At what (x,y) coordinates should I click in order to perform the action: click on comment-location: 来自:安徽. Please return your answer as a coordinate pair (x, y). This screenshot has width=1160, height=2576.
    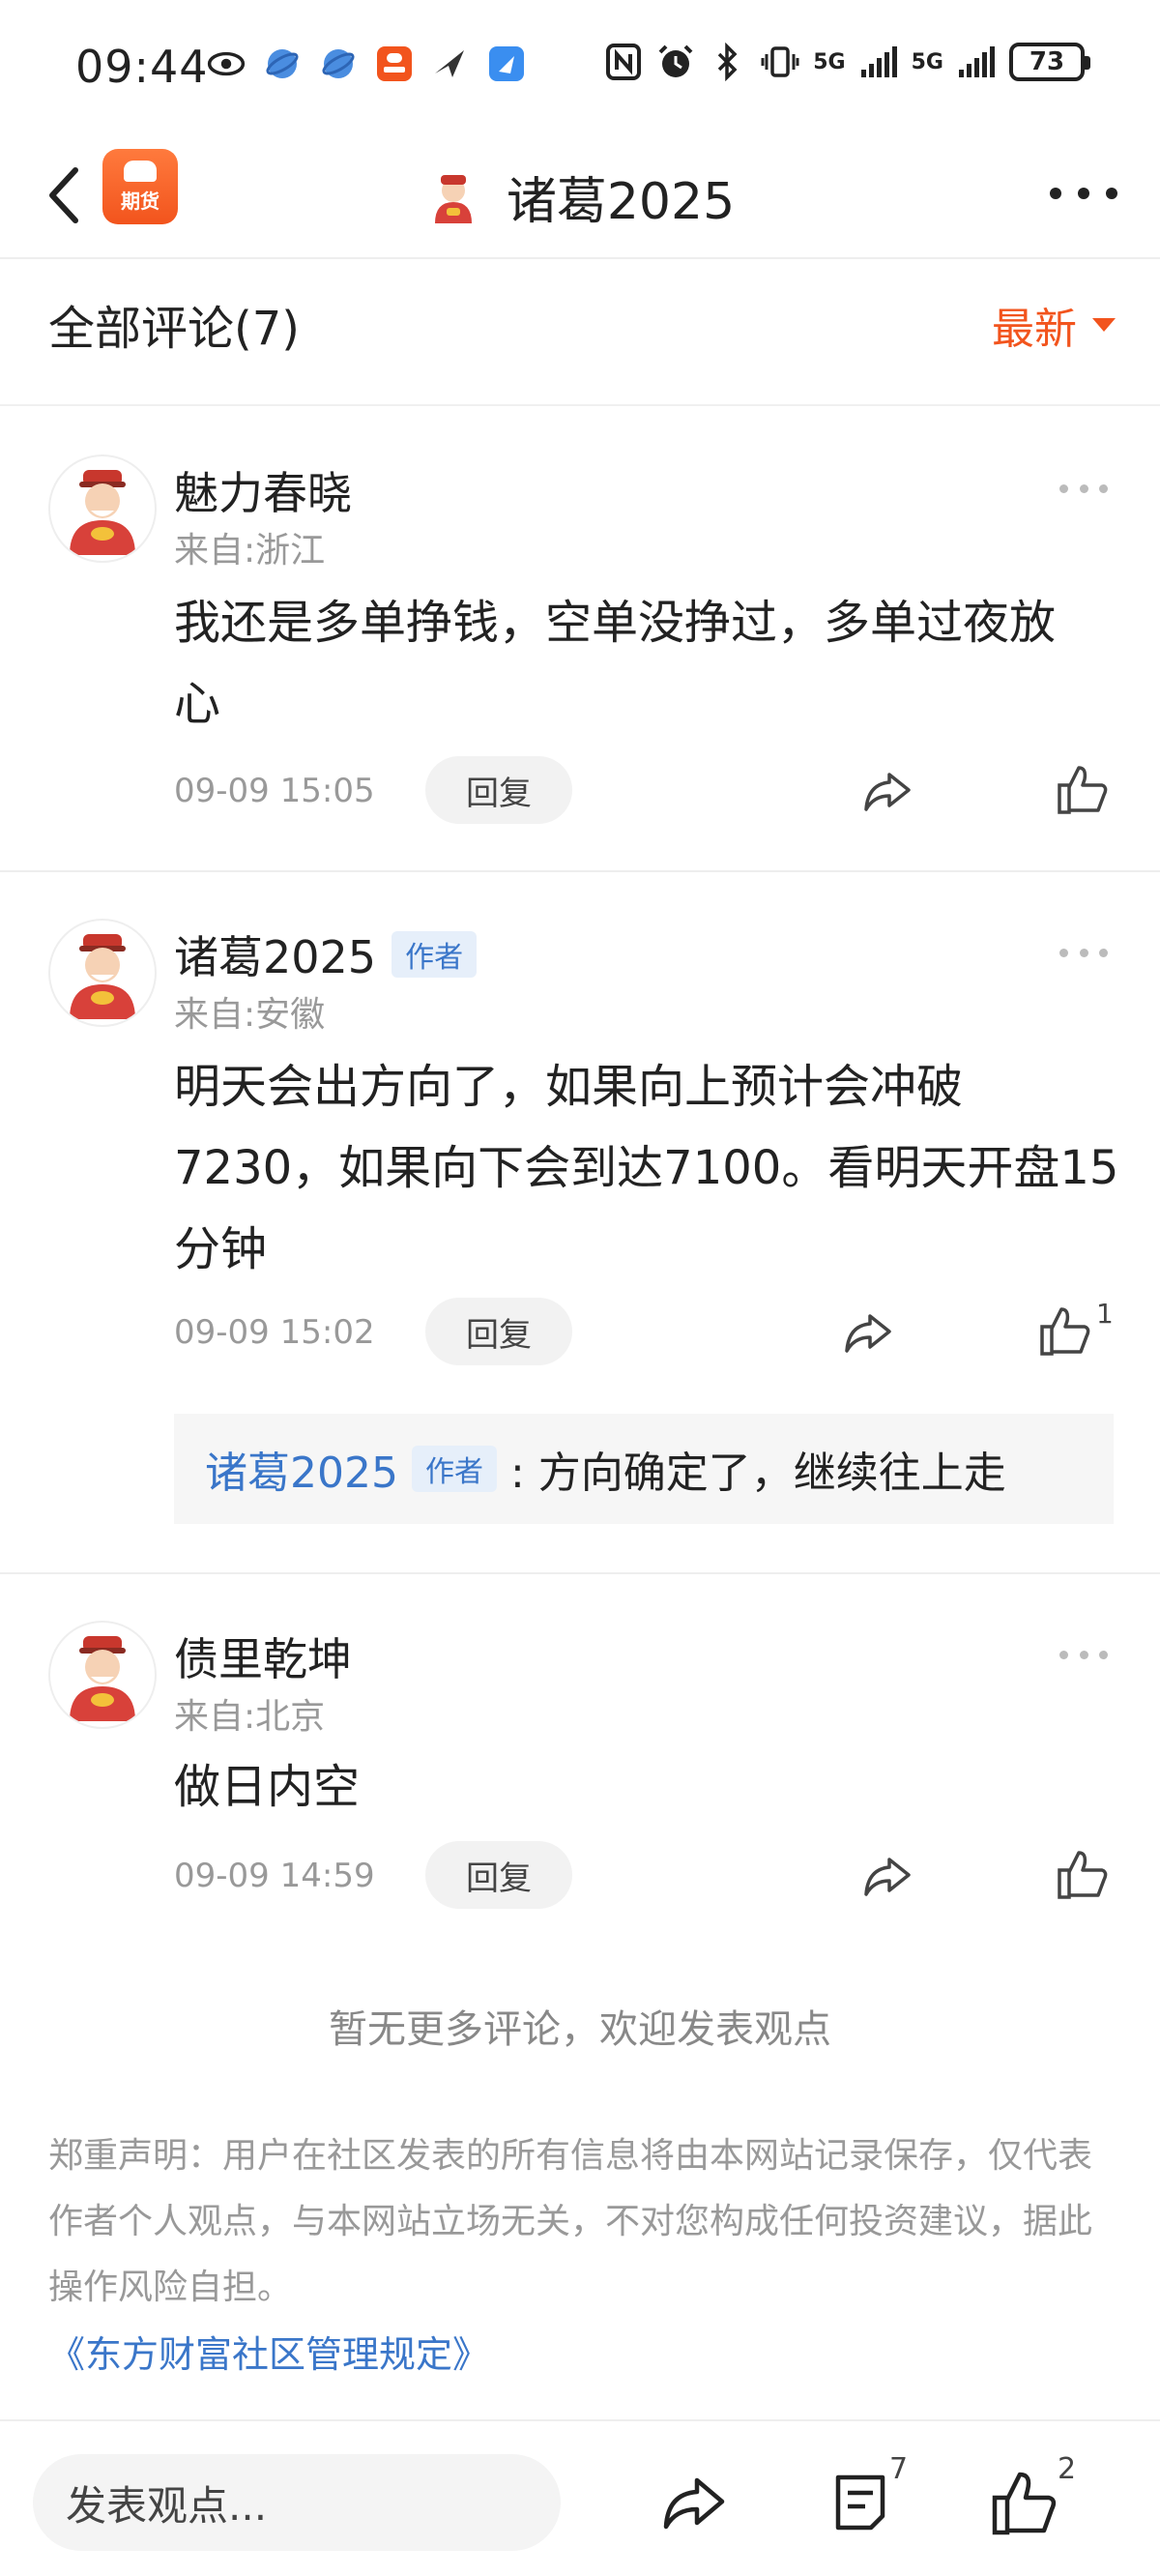
    Looking at the image, I should click on (250, 1015).